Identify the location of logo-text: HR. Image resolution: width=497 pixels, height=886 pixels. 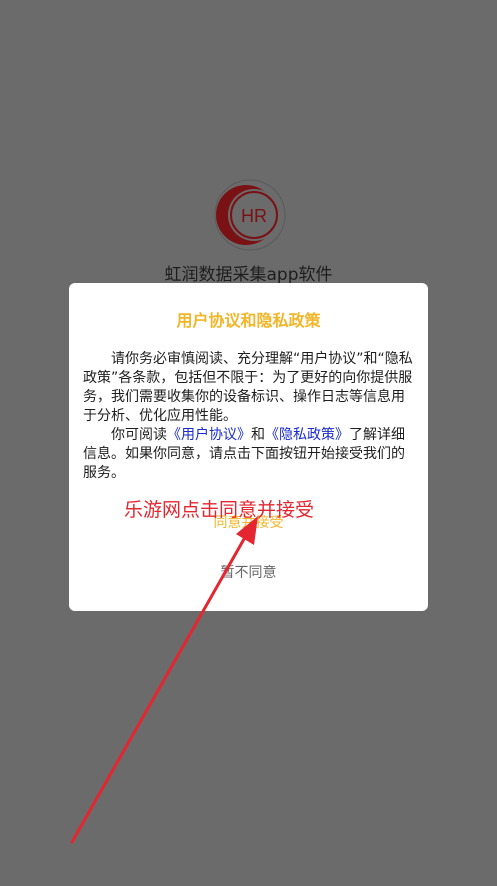
(254, 216).